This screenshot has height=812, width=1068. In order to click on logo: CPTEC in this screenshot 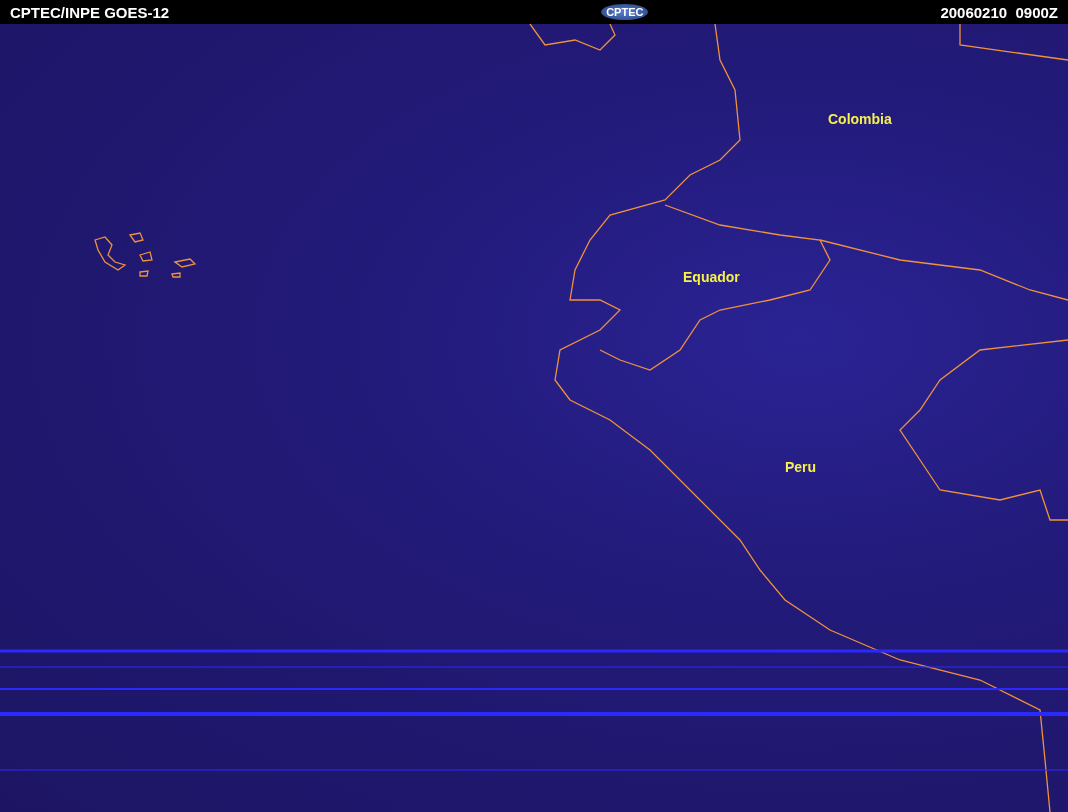, I will do `click(625, 12)`.